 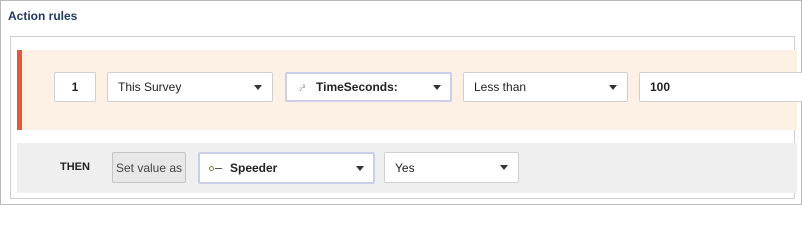 I want to click on field-dropdown: ₂³ TimeSeconds:, so click(x=368, y=87).